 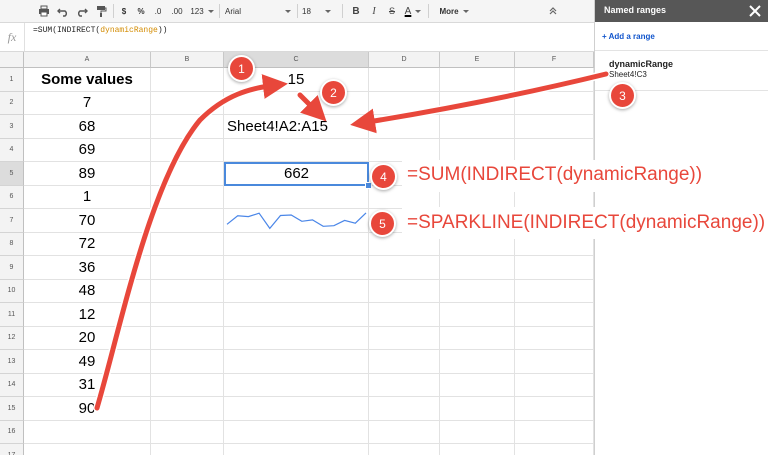 What do you see at coordinates (124, 11) in the screenshot?
I see `currency-format-button: $` at bounding box center [124, 11].